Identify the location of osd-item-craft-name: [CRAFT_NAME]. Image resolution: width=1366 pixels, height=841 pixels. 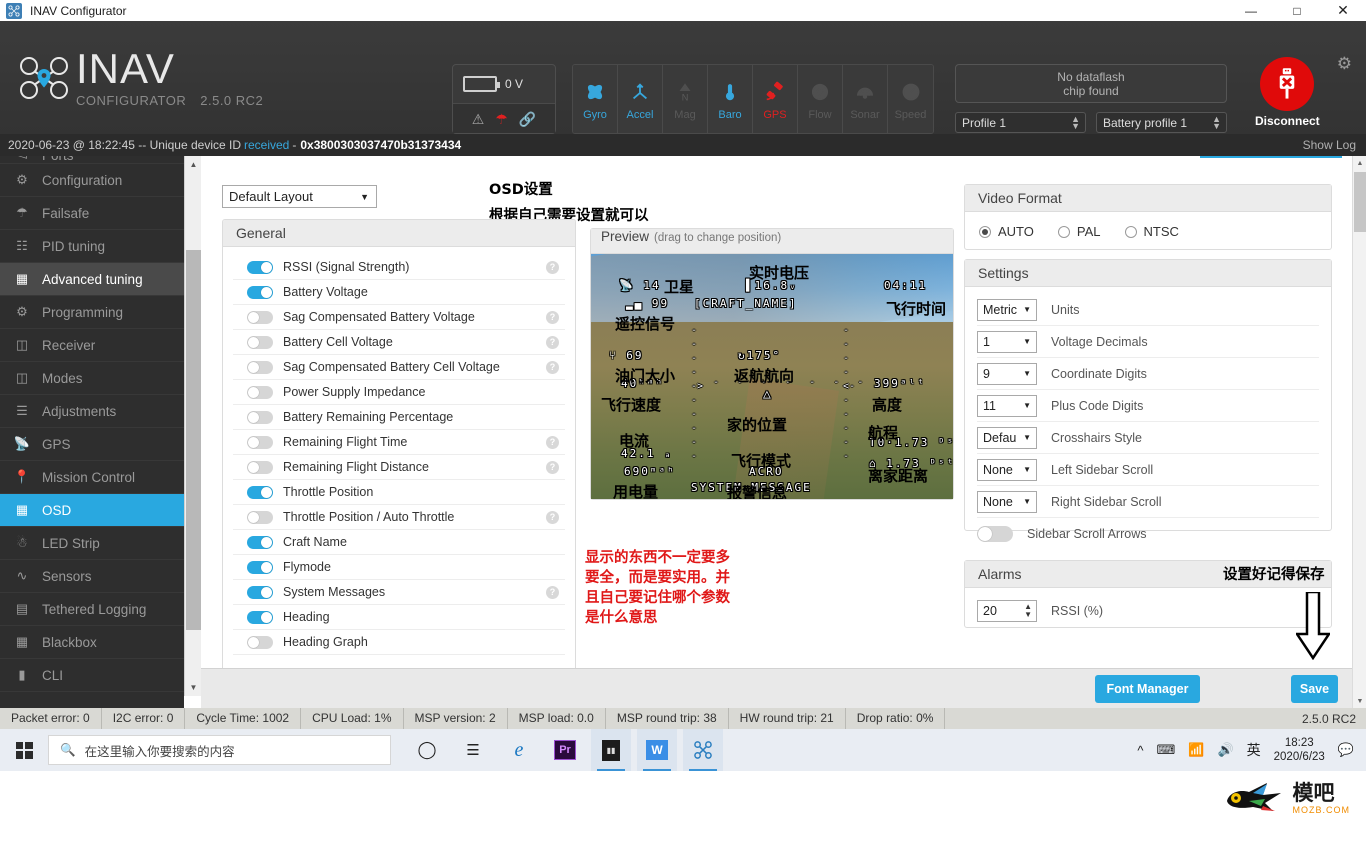
(745, 304).